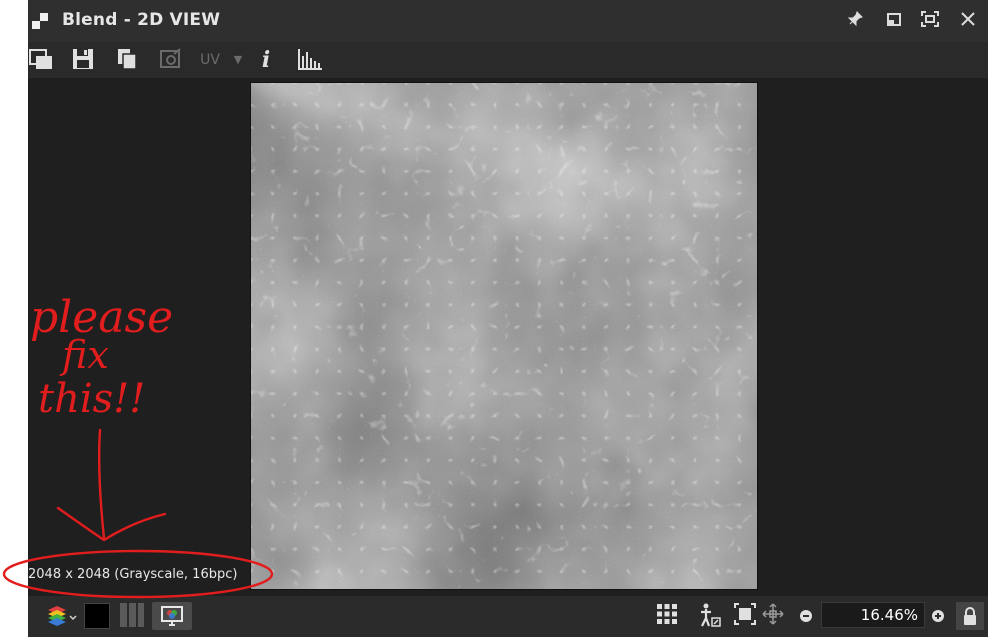 This screenshot has width=994, height=638. What do you see at coordinates (141, 20) in the screenshot?
I see `window-title: Blend - 2D VIEW` at bounding box center [141, 20].